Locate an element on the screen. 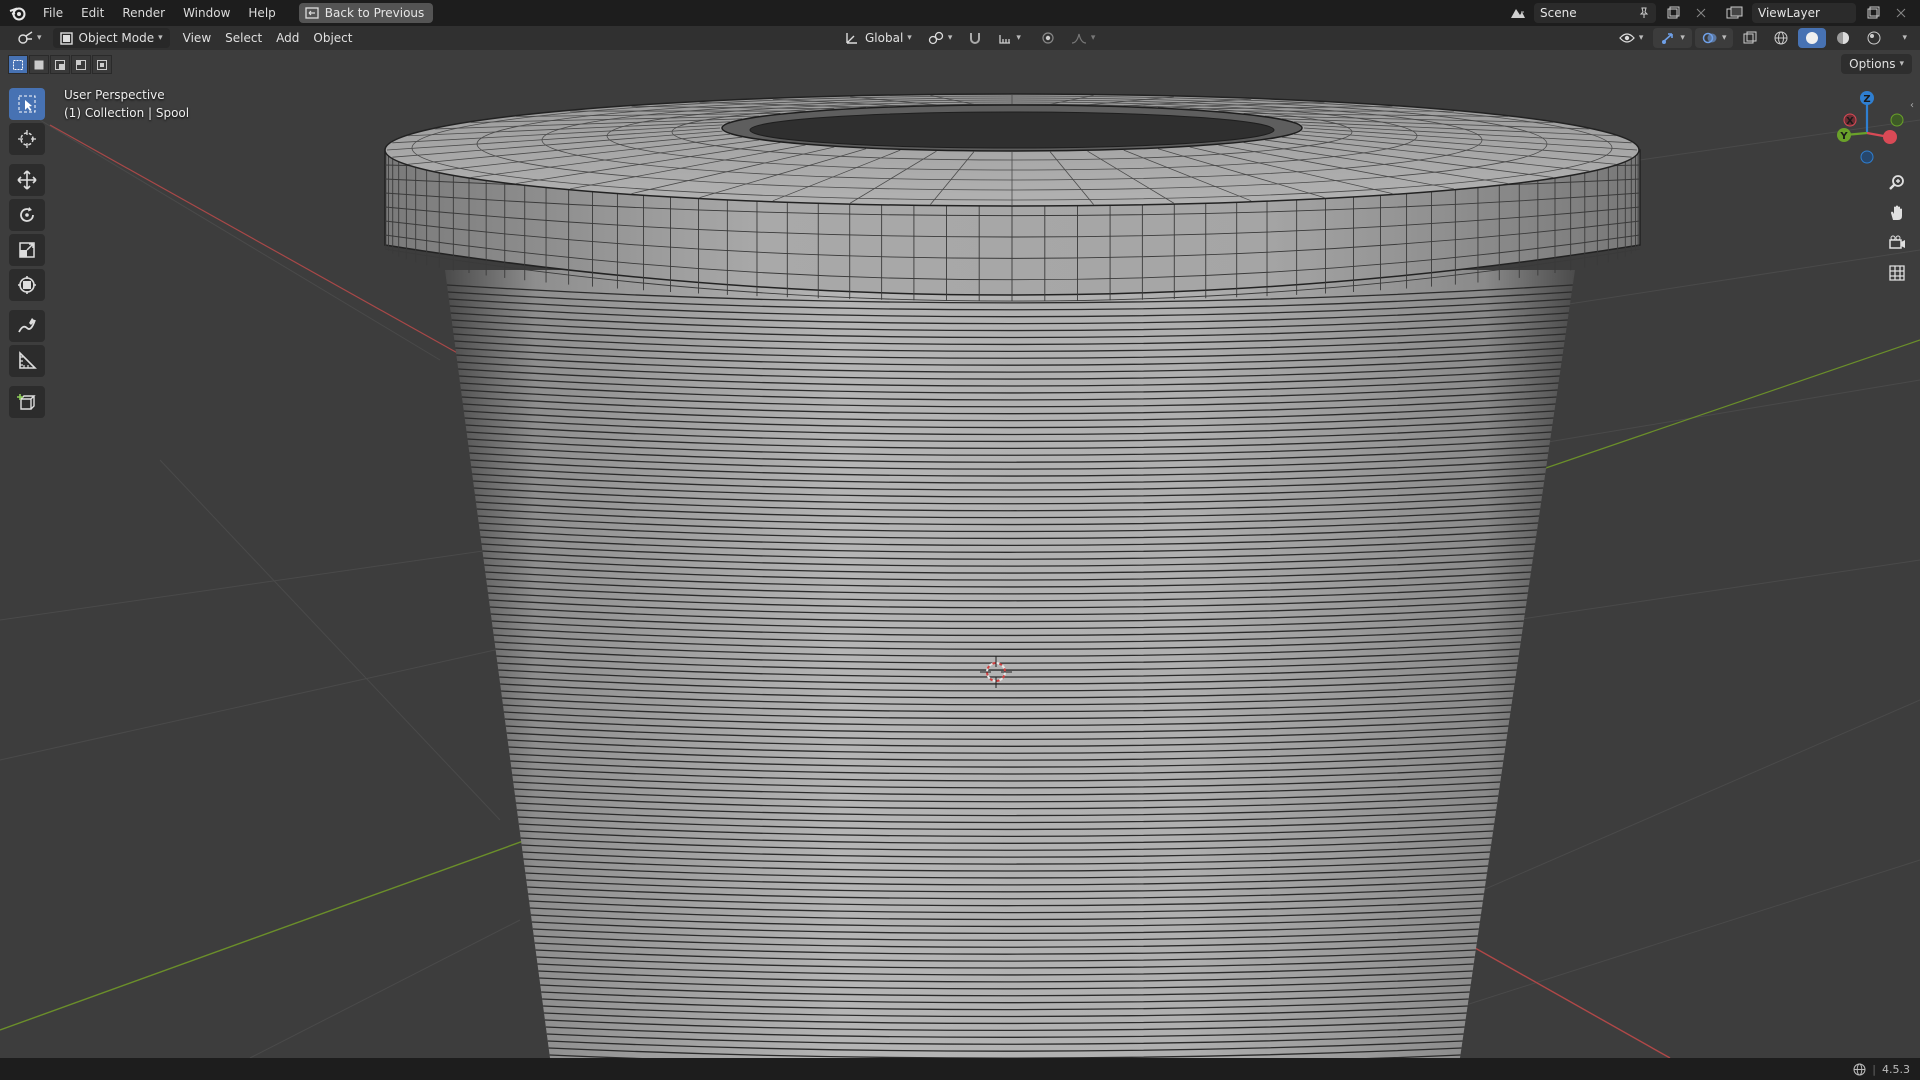  gizmo-y-label: Y is located at coordinates (1843, 136).